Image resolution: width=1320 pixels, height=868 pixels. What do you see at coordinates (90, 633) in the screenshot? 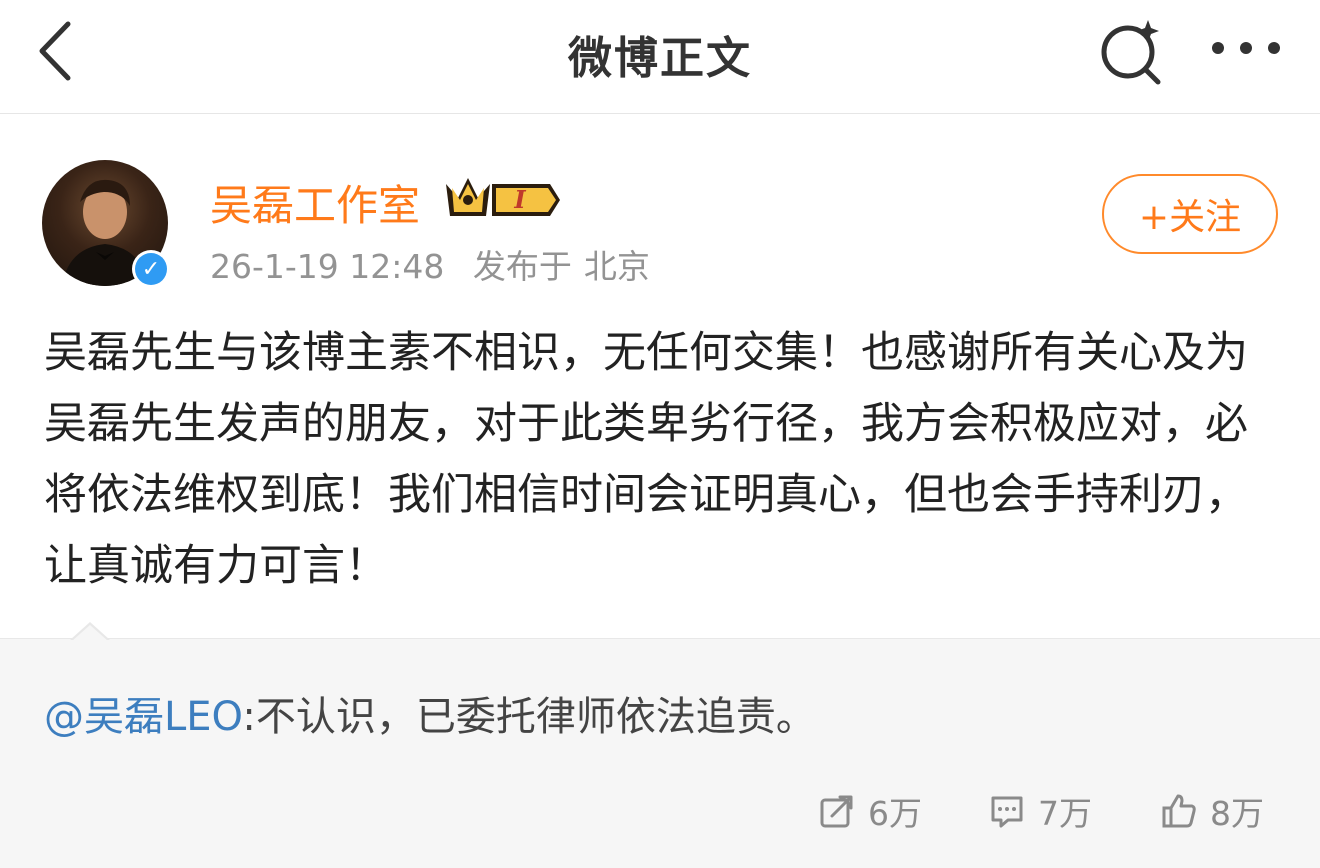
I see `repost-pointer-fill` at bounding box center [90, 633].